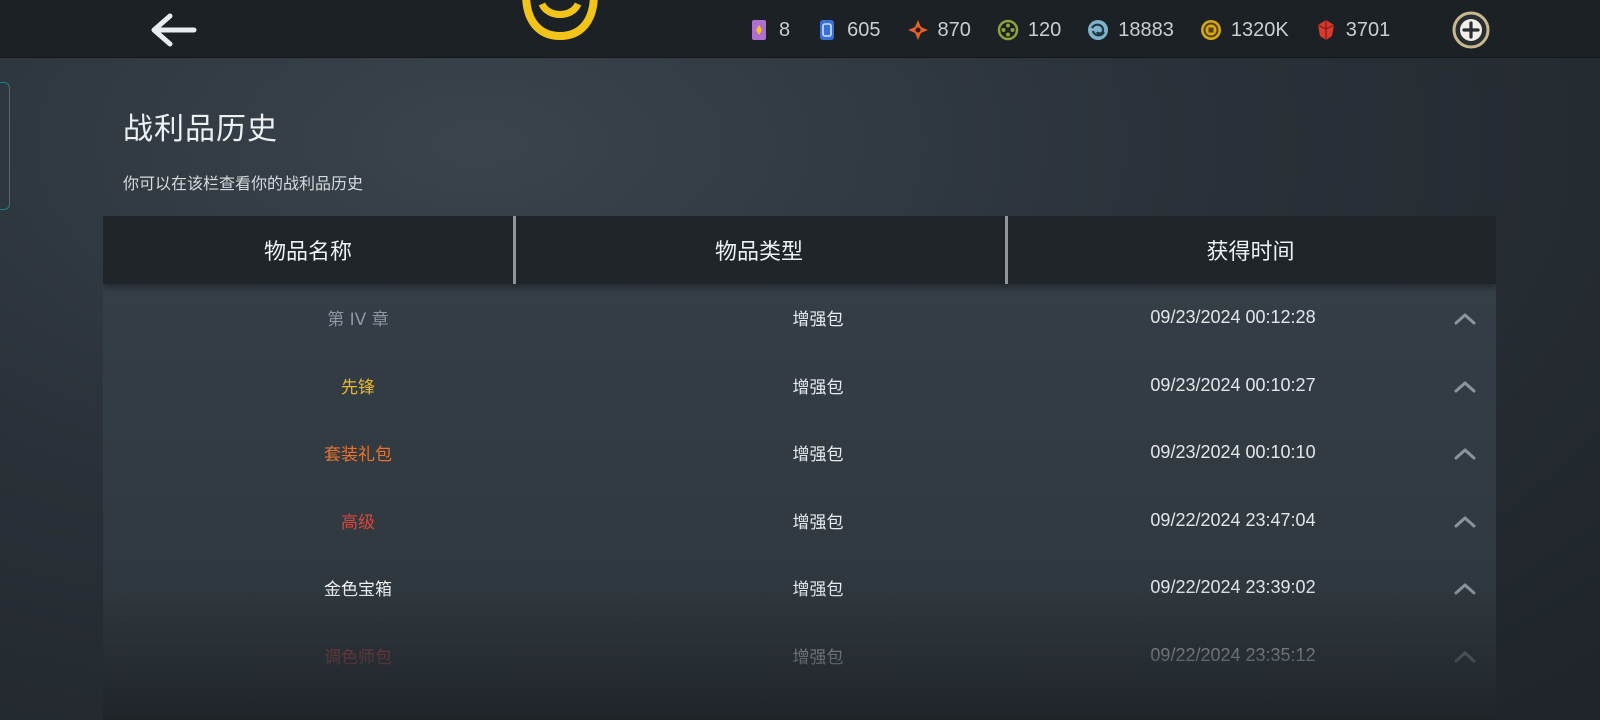  Describe the element at coordinates (1008, 30) in the screenshot. I see `token-icon` at that location.